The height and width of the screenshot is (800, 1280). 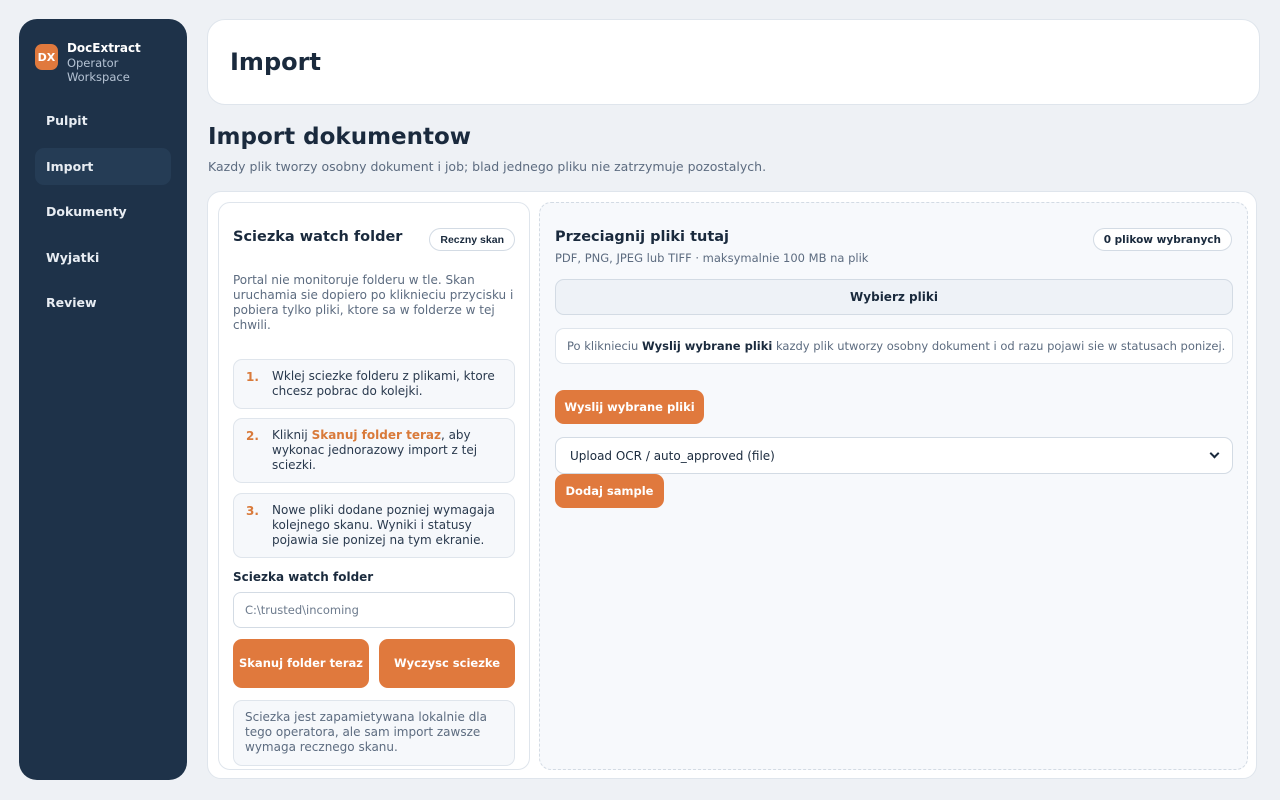 What do you see at coordinates (103, 120) in the screenshot?
I see `sidebar-item-pulpit: Pulpit` at bounding box center [103, 120].